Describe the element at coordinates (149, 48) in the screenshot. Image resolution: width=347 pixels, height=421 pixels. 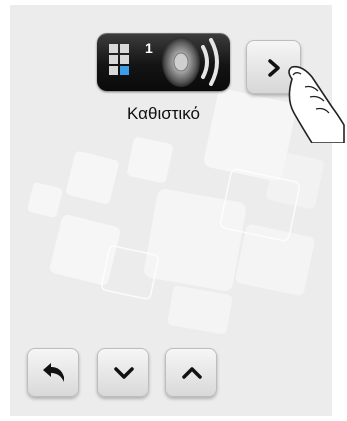
I see `zone-number: 1` at that location.